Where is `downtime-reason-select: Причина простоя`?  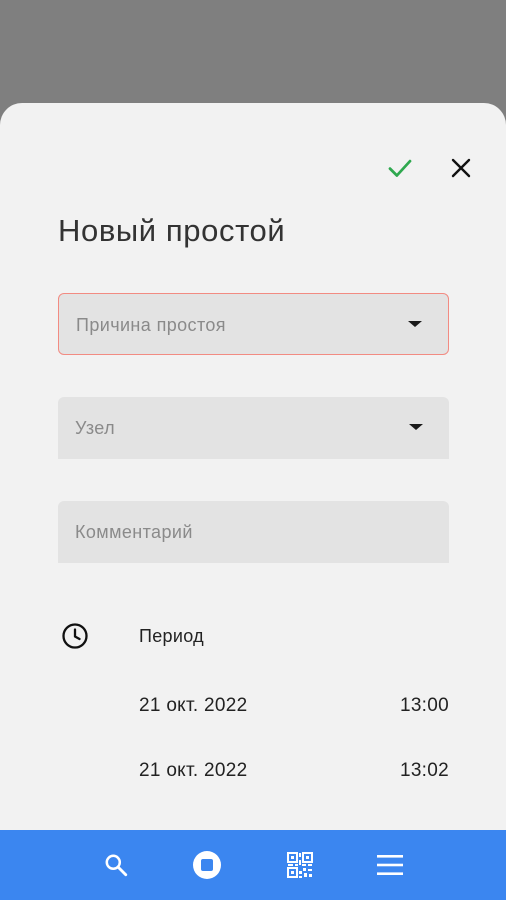
downtime-reason-select: Причина простоя is located at coordinates (253, 324).